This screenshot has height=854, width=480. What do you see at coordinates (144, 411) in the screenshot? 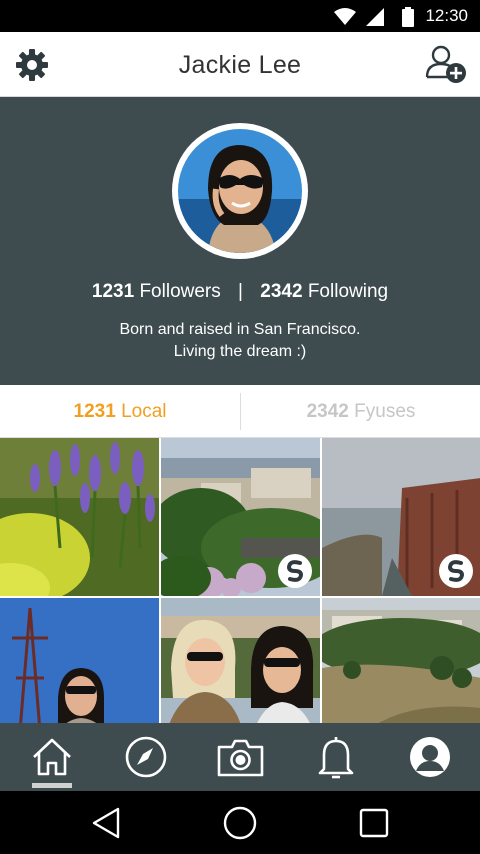
I see `tab-local-label: Local` at bounding box center [144, 411].